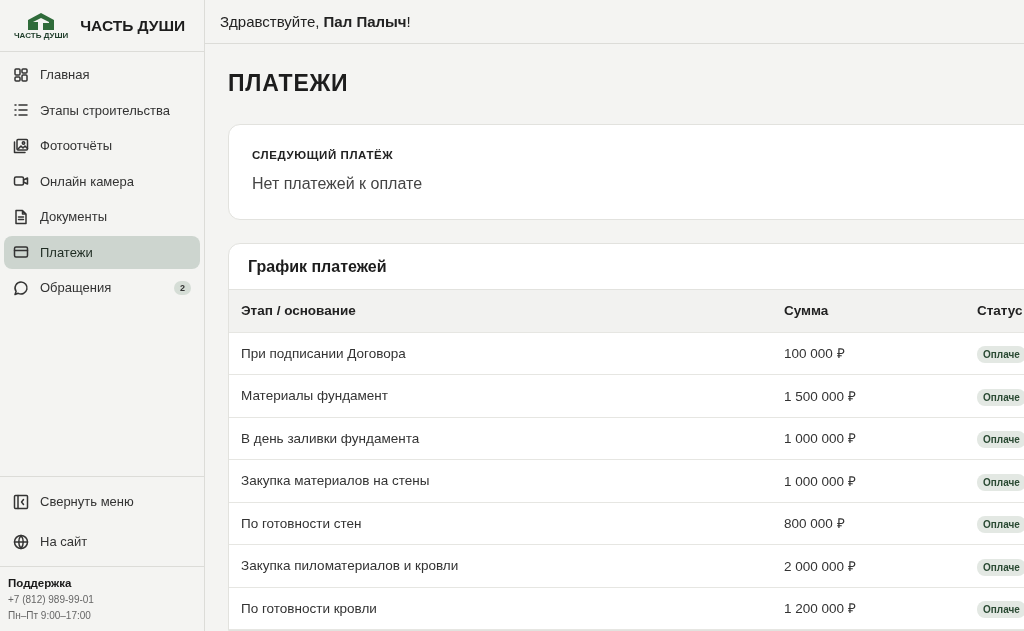 This screenshot has width=1024, height=631. I want to click on sidebar-item: Фотоотчёты, so click(102, 145).